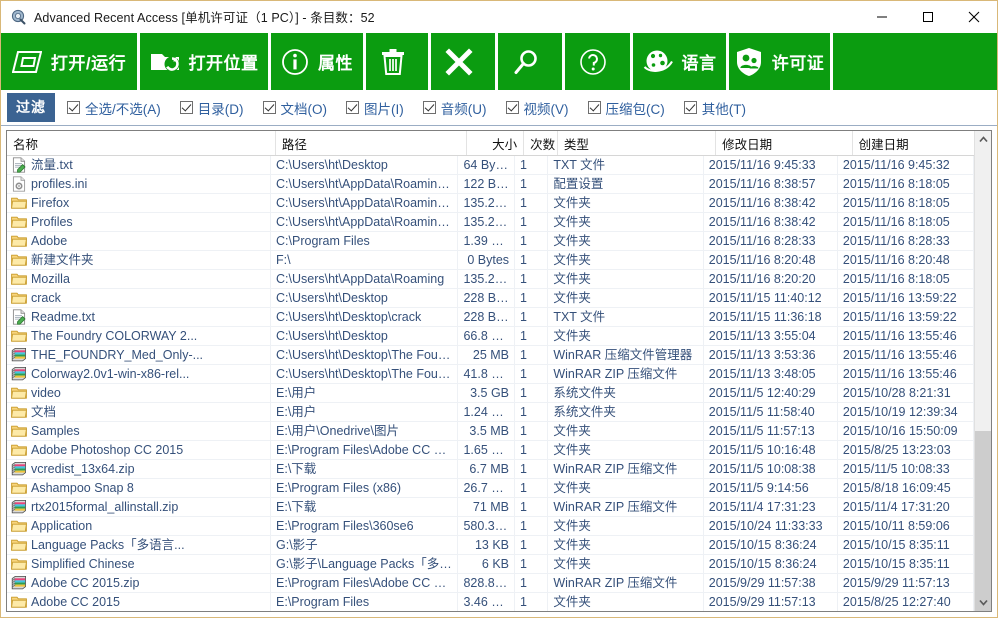 The image size is (998, 618). Describe the element at coordinates (105, 507) in the screenshot. I see `file-name-label: rtx2015formal_allinstall.zip` at that location.